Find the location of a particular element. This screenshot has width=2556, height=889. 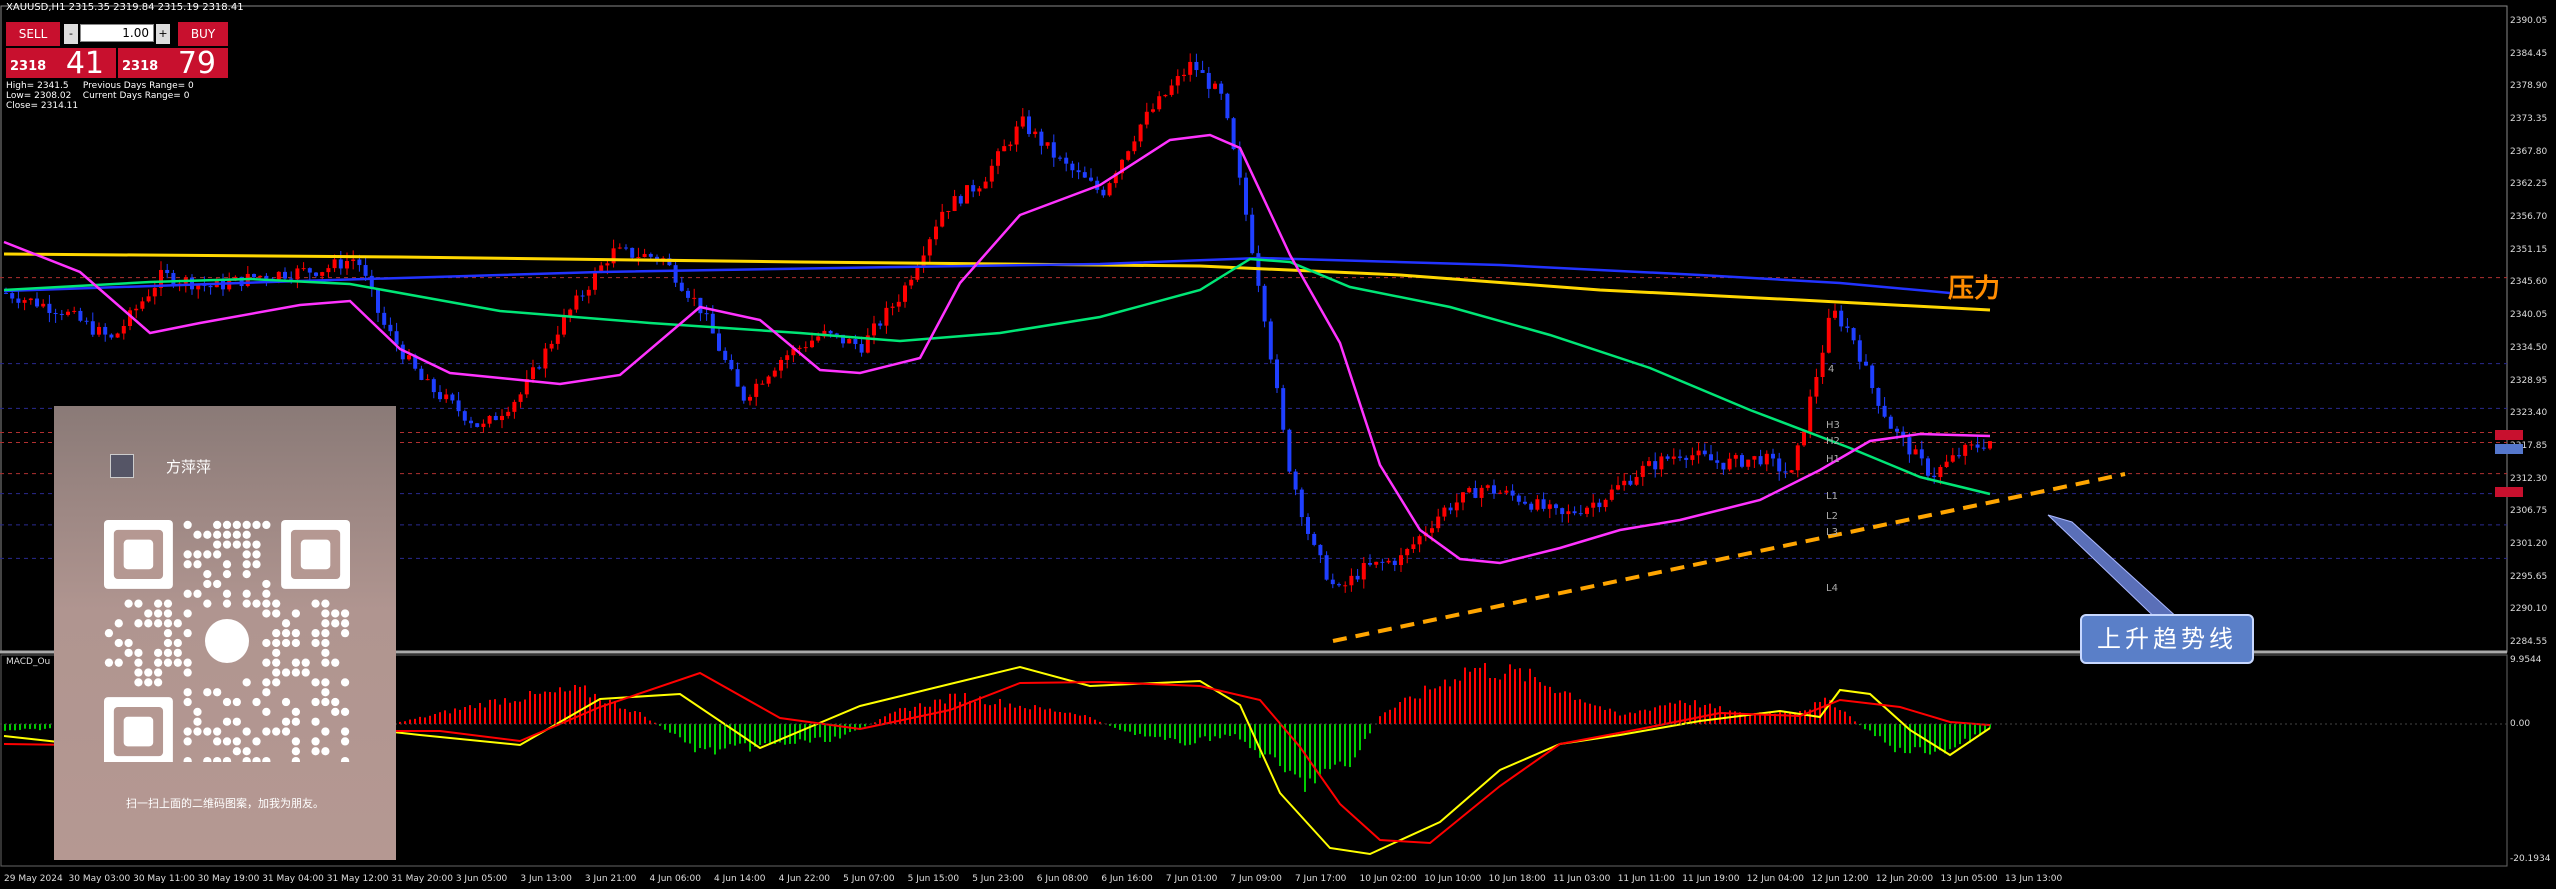

pivot-h3: H3 is located at coordinates (1833, 425).